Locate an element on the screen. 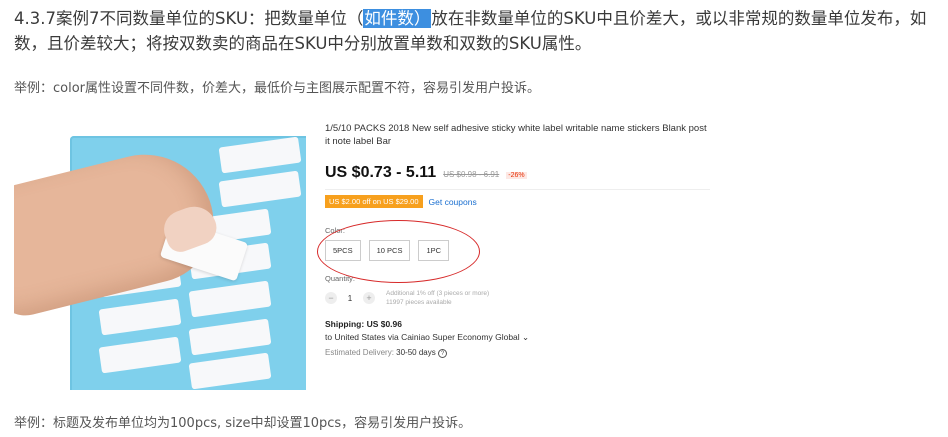 This screenshot has width=948, height=437. coupon-row: US $2.00 off on US $29.00 Get coupons is located at coordinates (517, 201).